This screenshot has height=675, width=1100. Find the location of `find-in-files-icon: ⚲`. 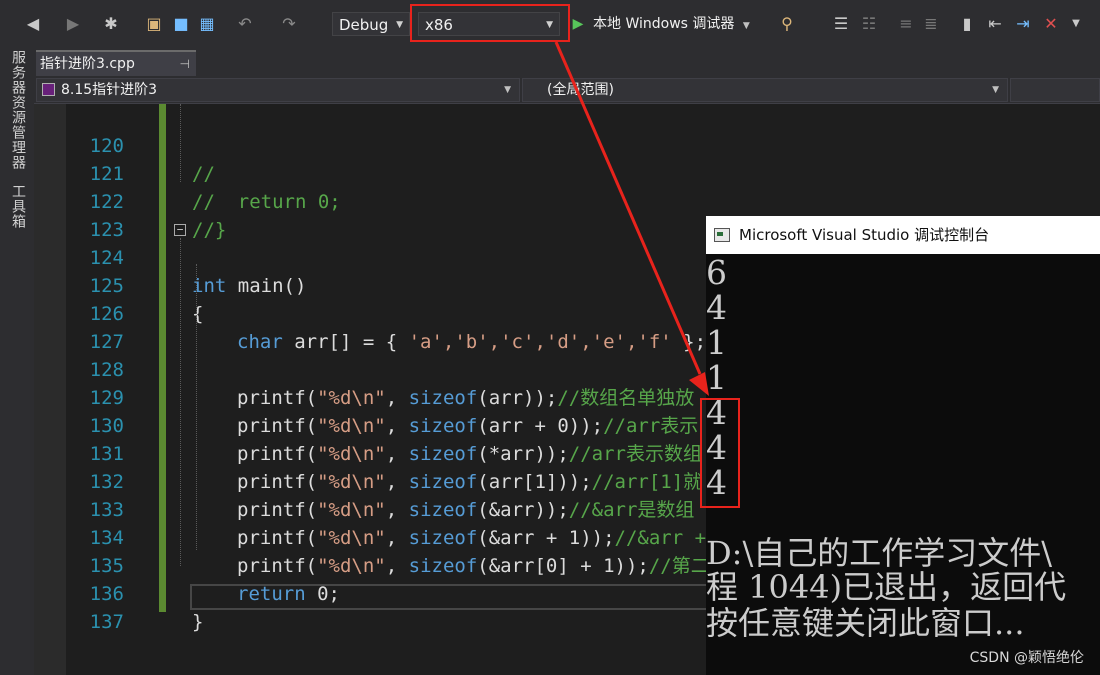

find-in-files-icon: ⚲ is located at coordinates (787, 24).